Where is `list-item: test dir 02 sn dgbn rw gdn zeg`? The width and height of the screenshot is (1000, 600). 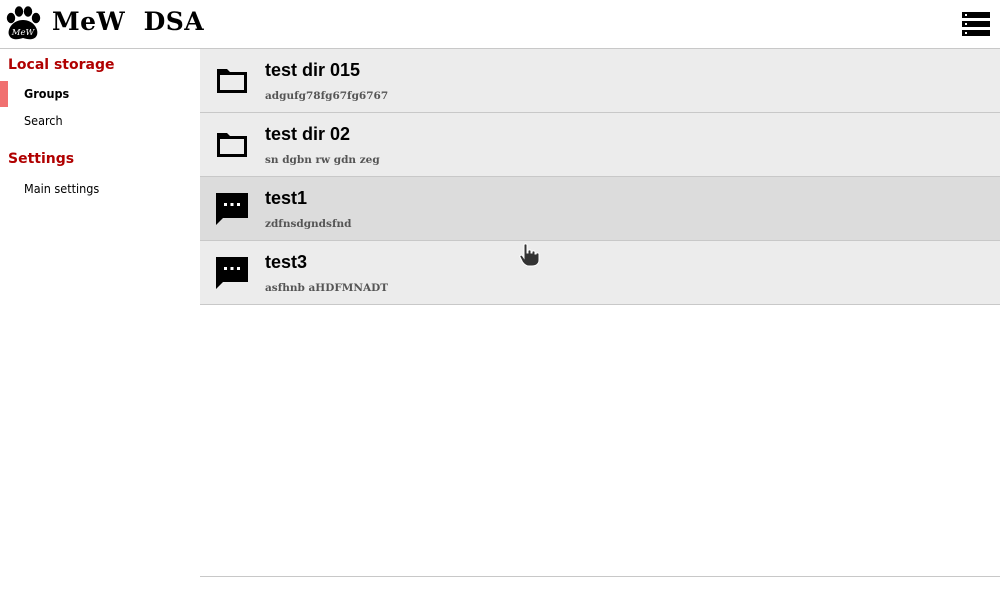 list-item: test dir 02 sn dgbn rw gdn zeg is located at coordinates (600, 145).